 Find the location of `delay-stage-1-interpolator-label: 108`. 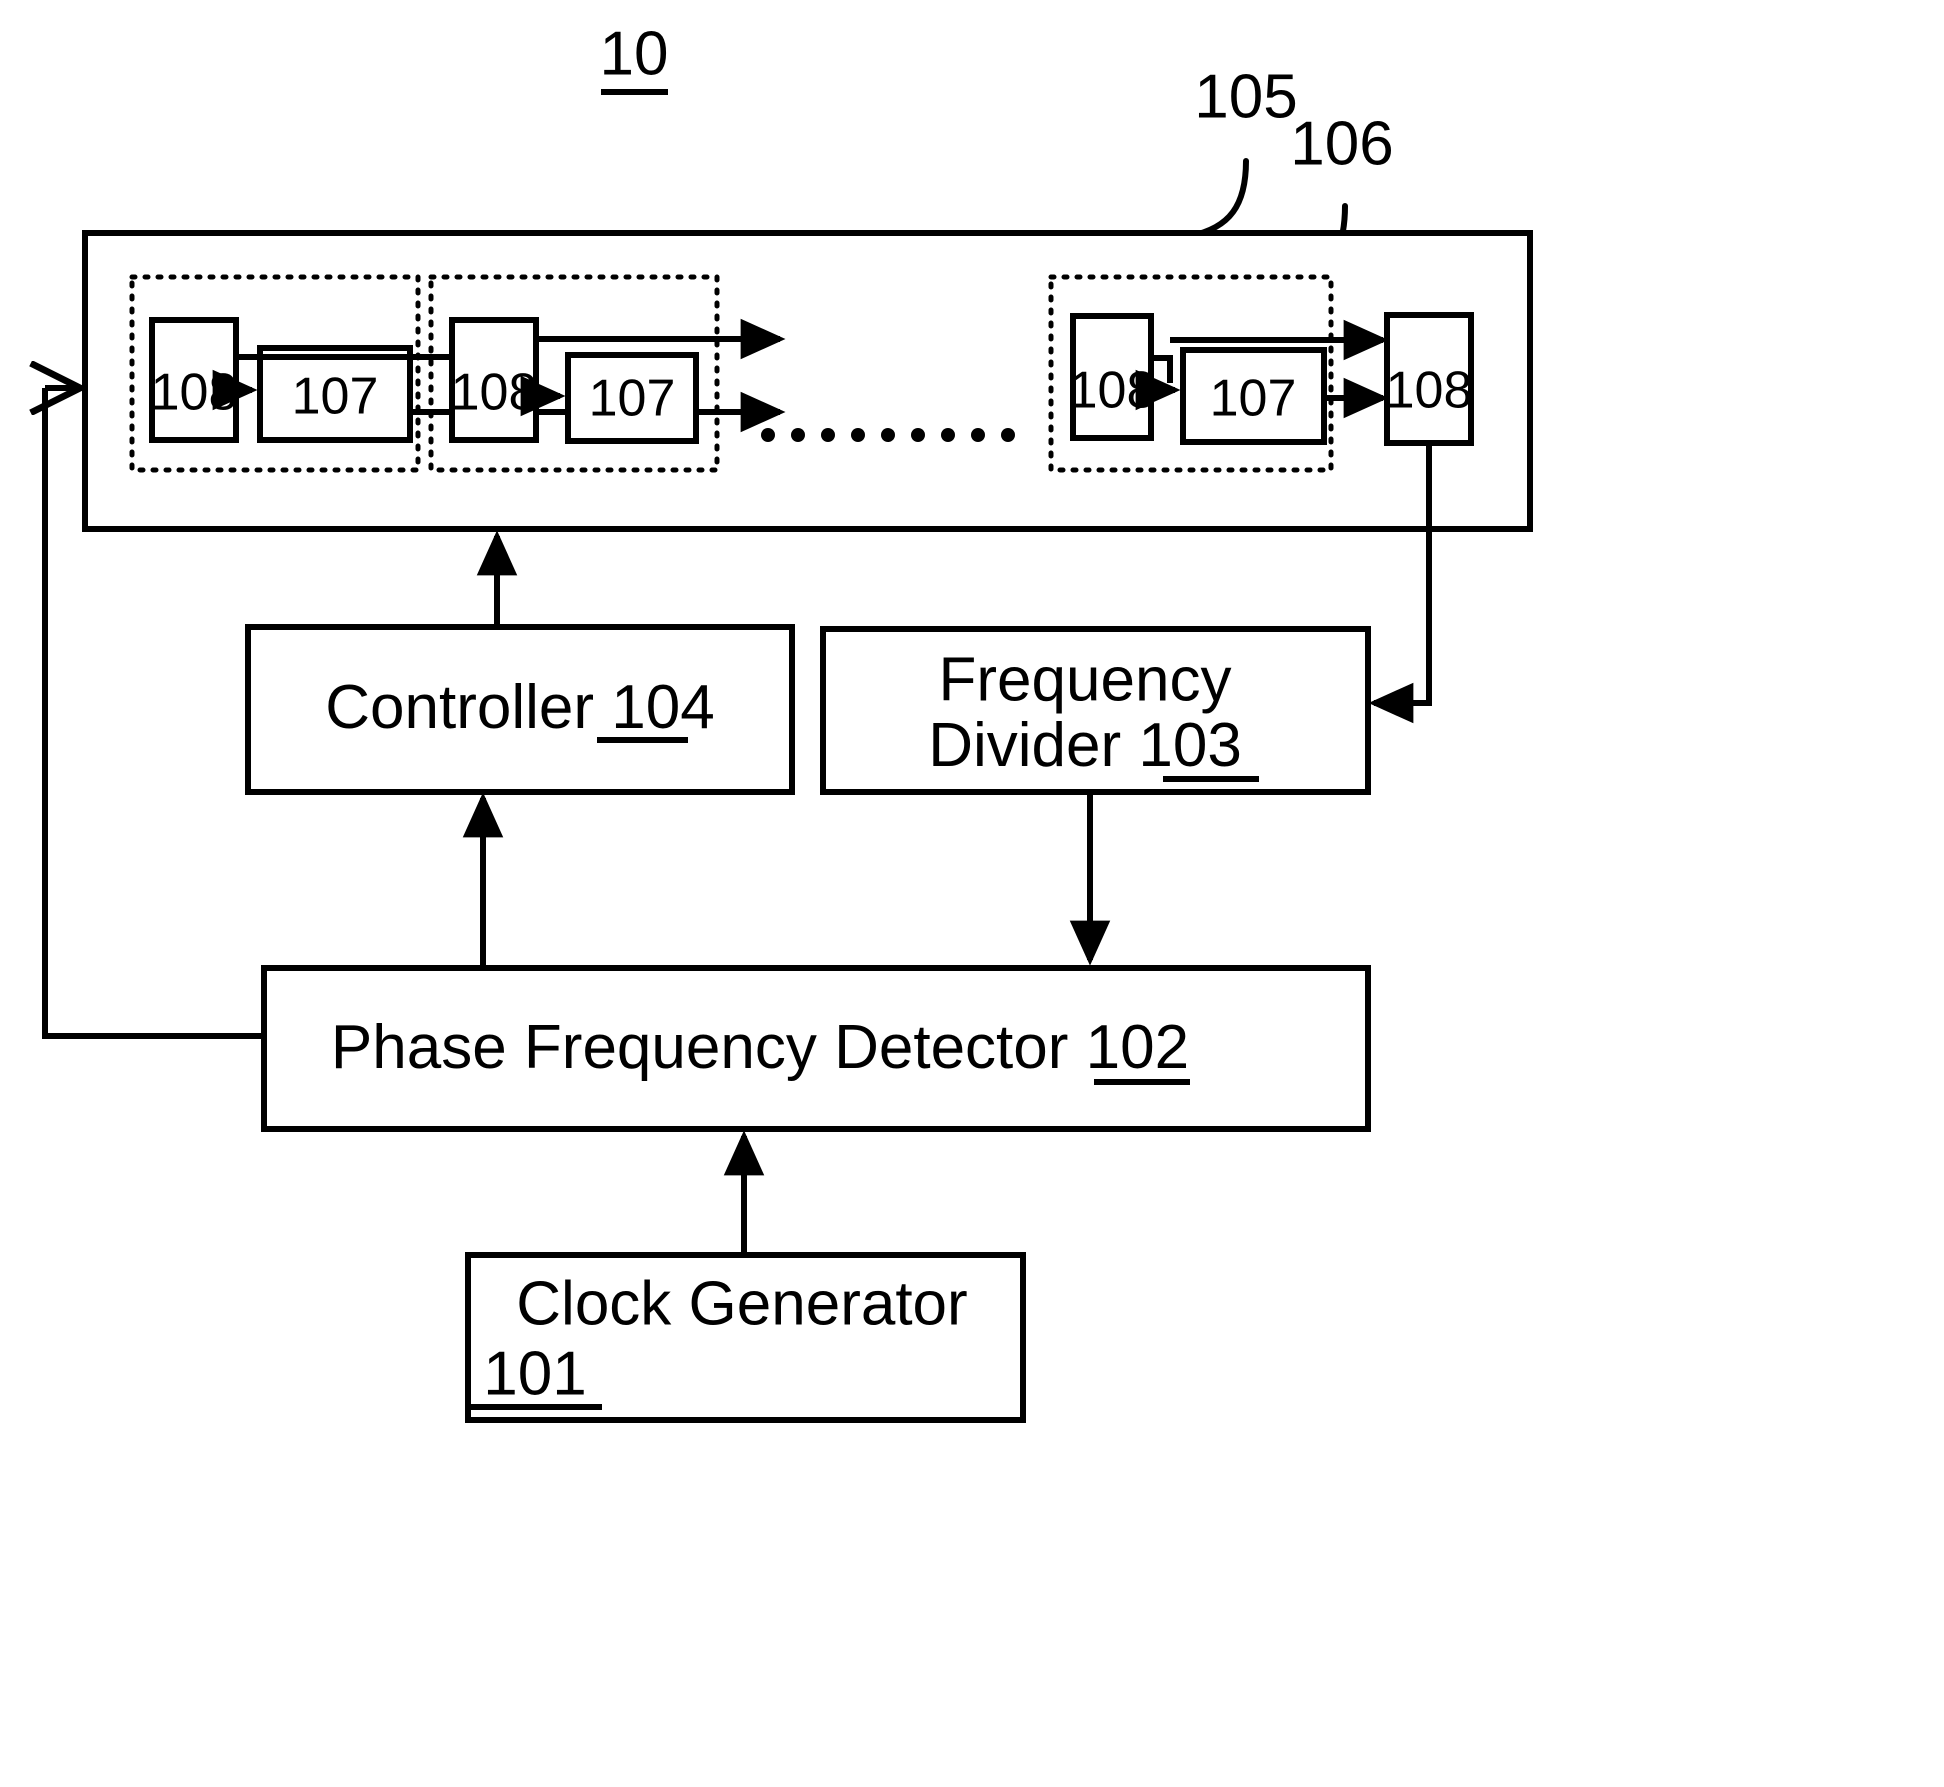

delay-stage-1-interpolator-label: 108 is located at coordinates (194, 393).